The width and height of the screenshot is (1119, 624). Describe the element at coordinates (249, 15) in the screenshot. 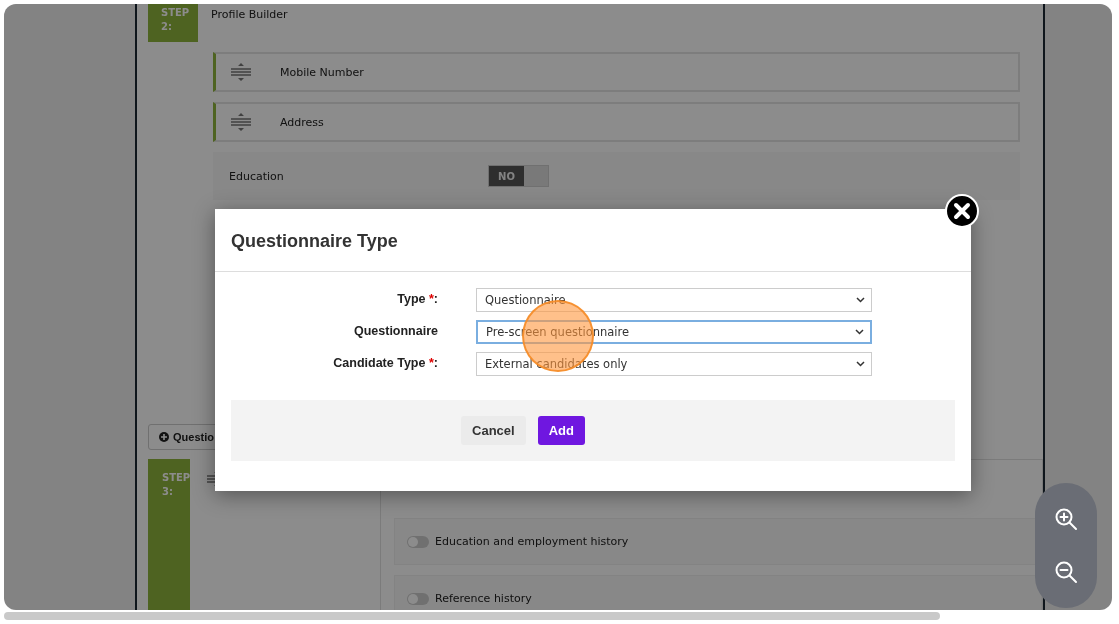

I see `step-title: Profile Builder` at that location.